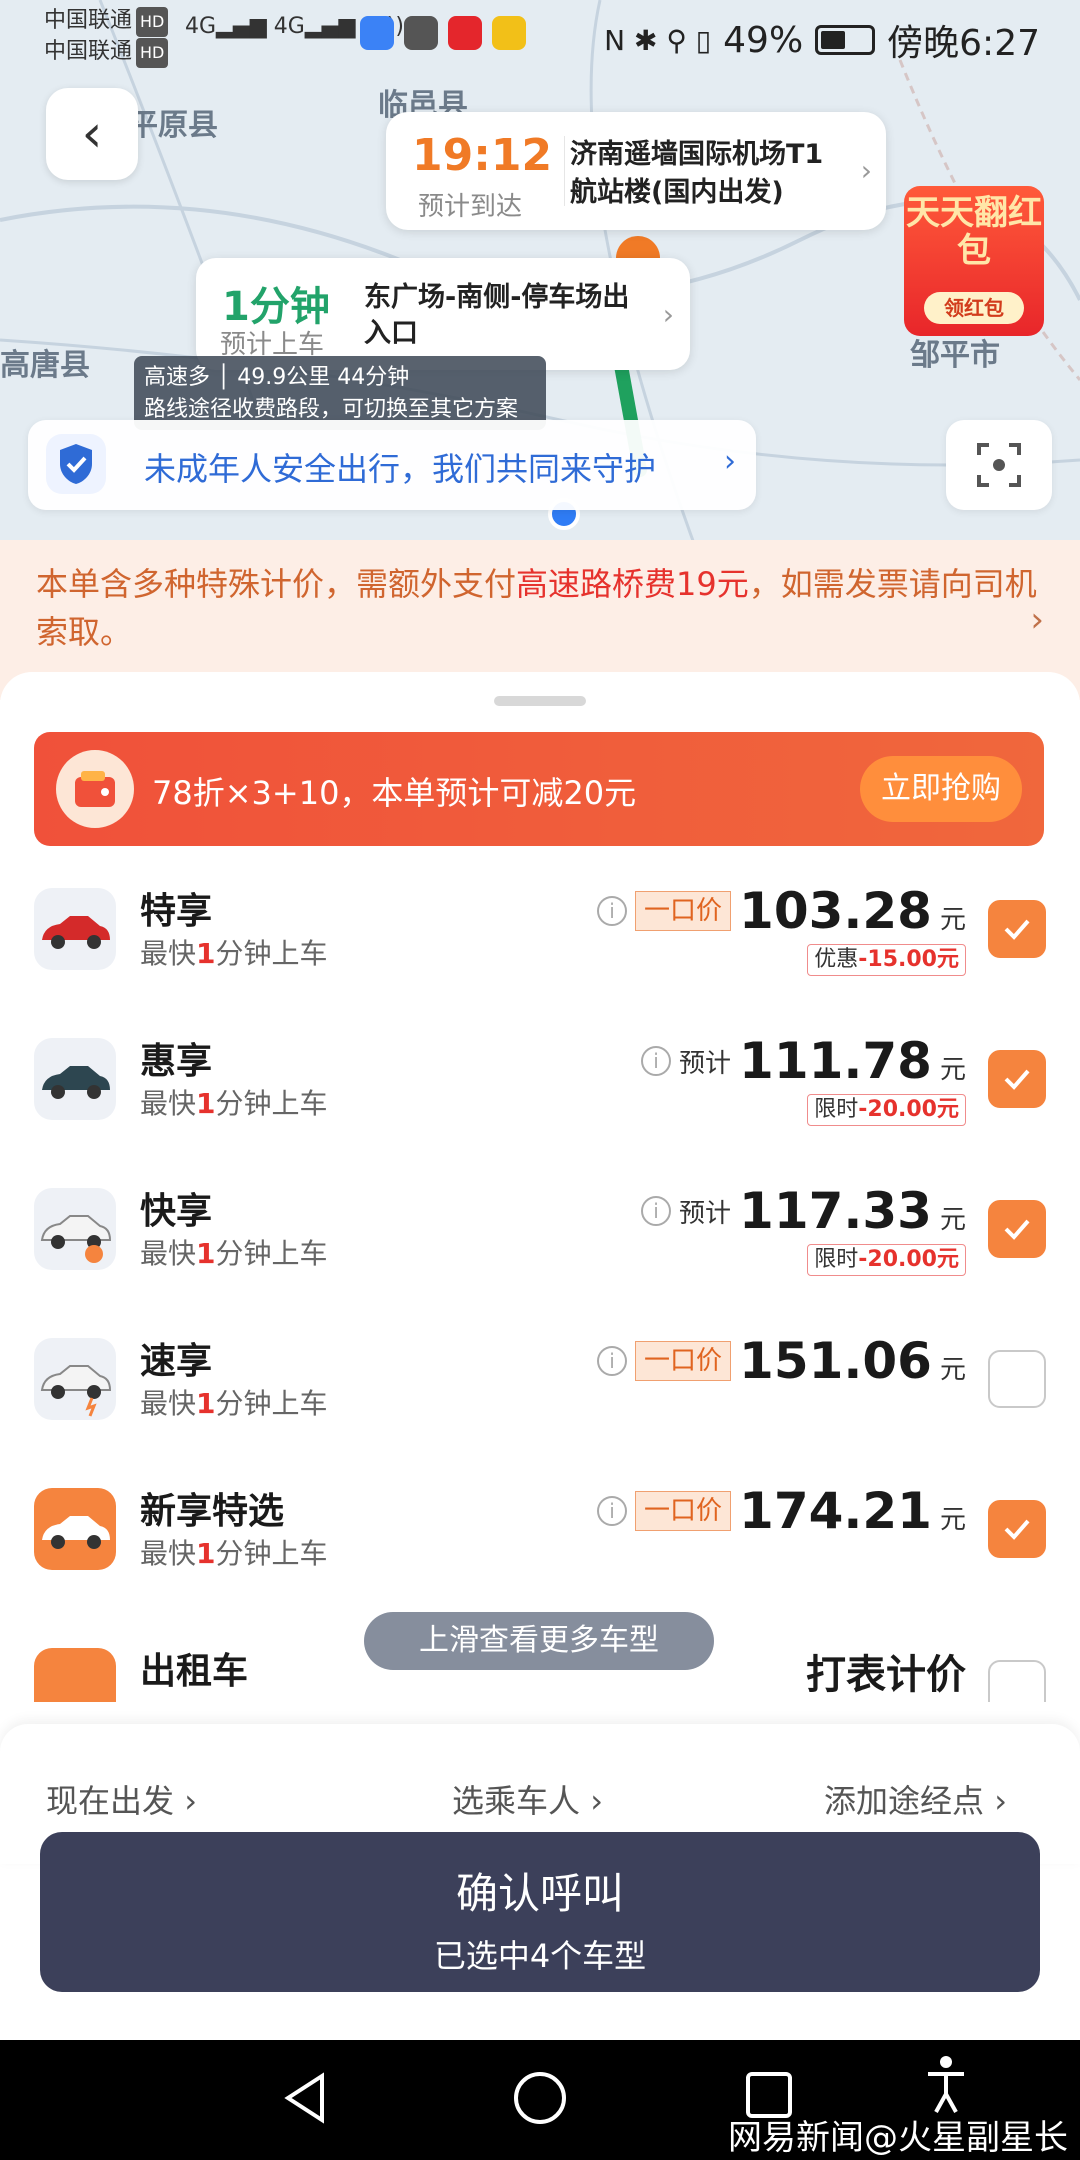  I want to click on arrival-time: 19:12, so click(482, 155).